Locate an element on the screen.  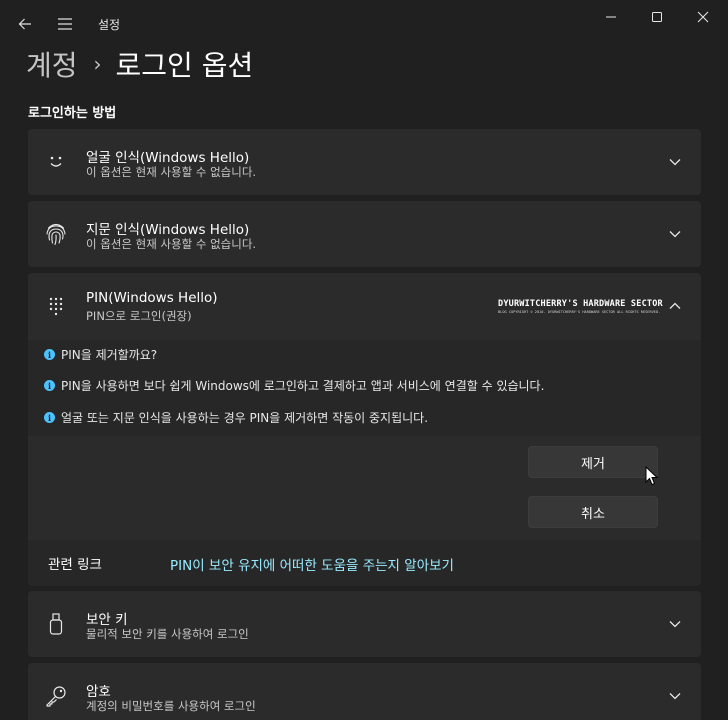
confirm-button-area: 제거 취소 is located at coordinates (364, 488).